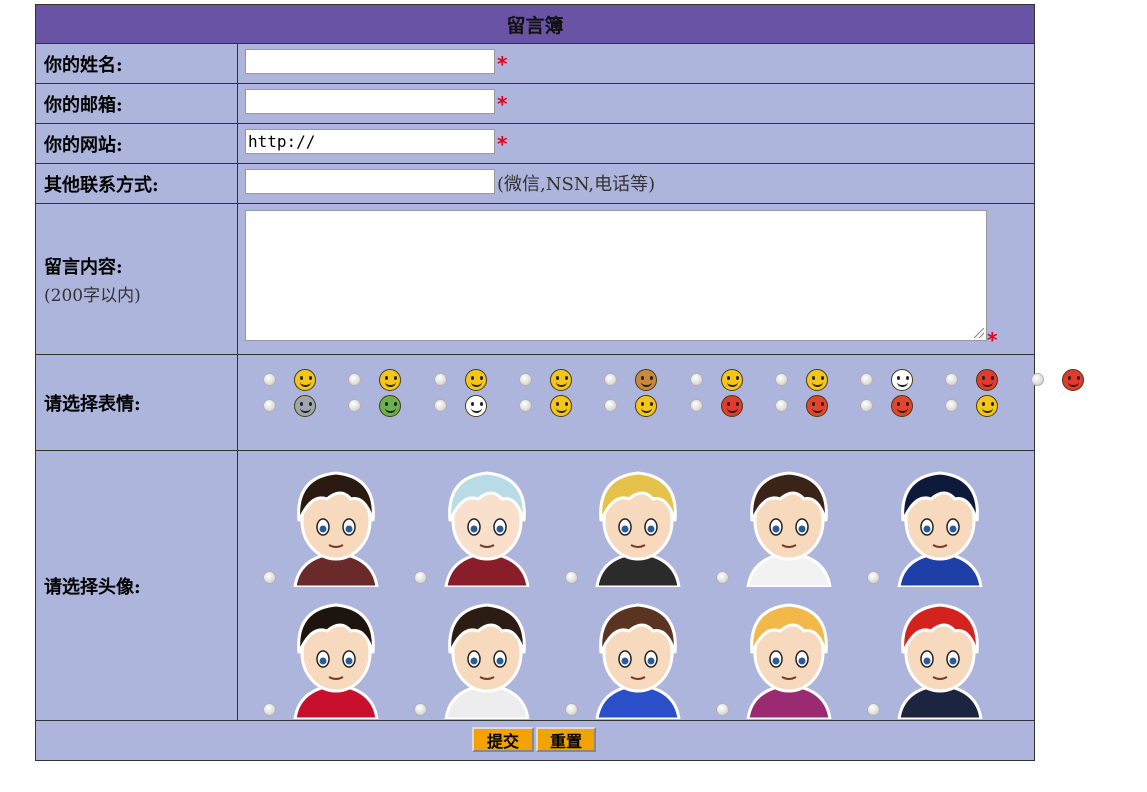 This screenshot has height=792, width=1147. I want to click on other-contact-input, so click(370, 181).